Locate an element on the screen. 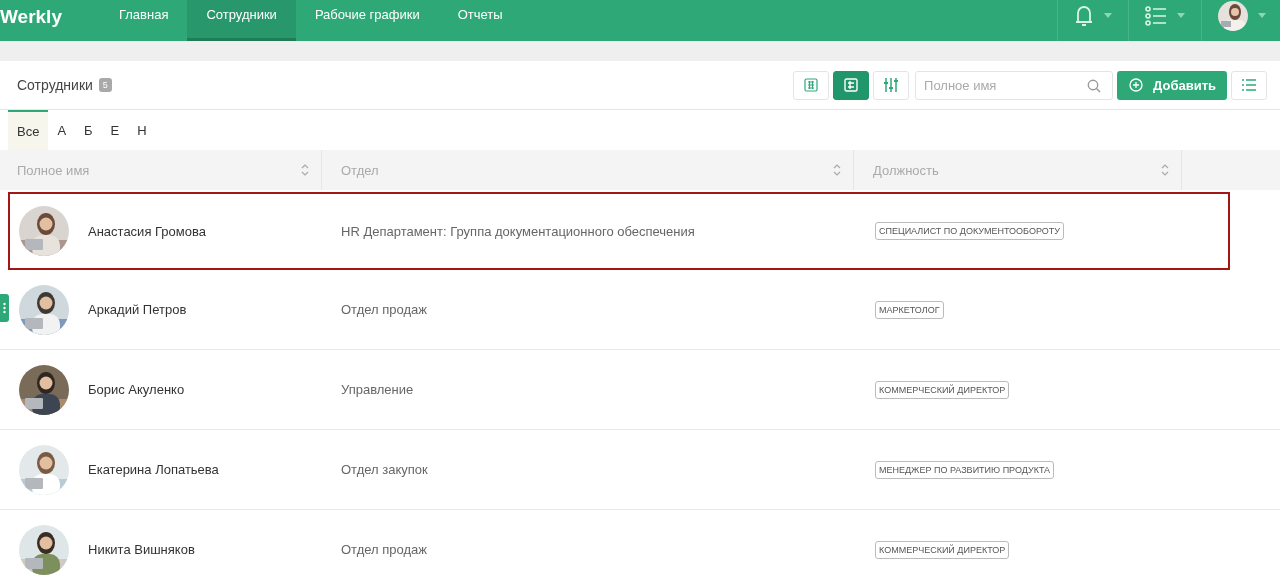  letter-tab: А is located at coordinates (62, 130).